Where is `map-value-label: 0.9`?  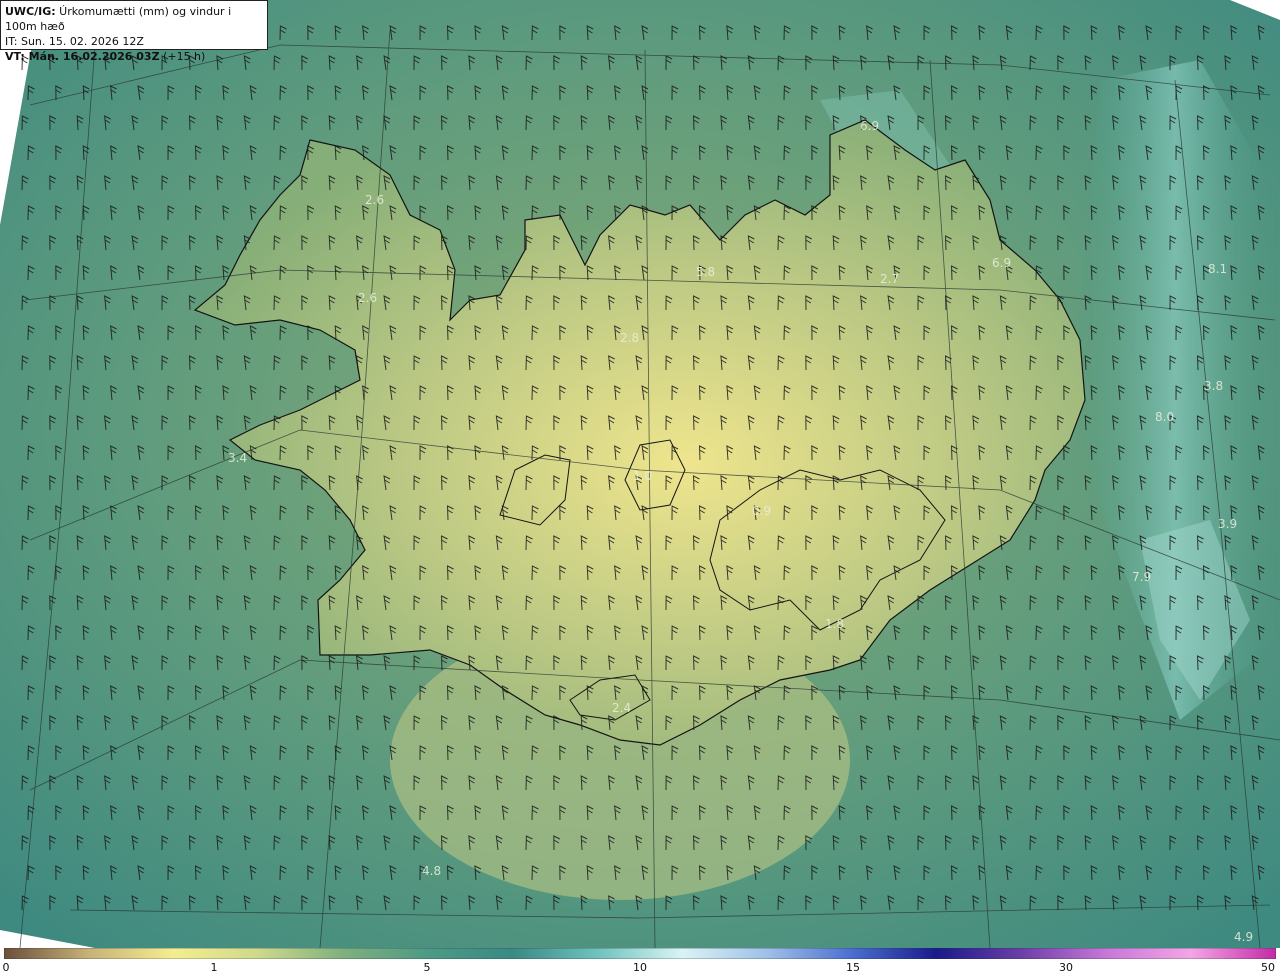
map-value-label: 0.9 is located at coordinates (761, 511).